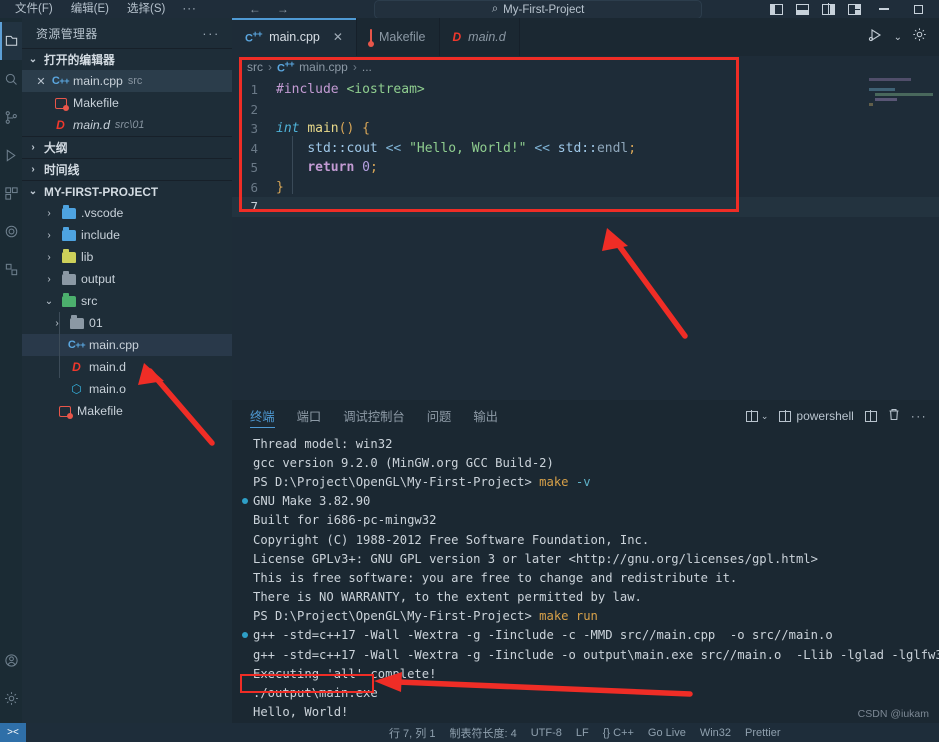 This screenshot has height=742, width=939. Describe the element at coordinates (127, 411) in the screenshot. I see `tree-item-makefile: Makefile` at that location.